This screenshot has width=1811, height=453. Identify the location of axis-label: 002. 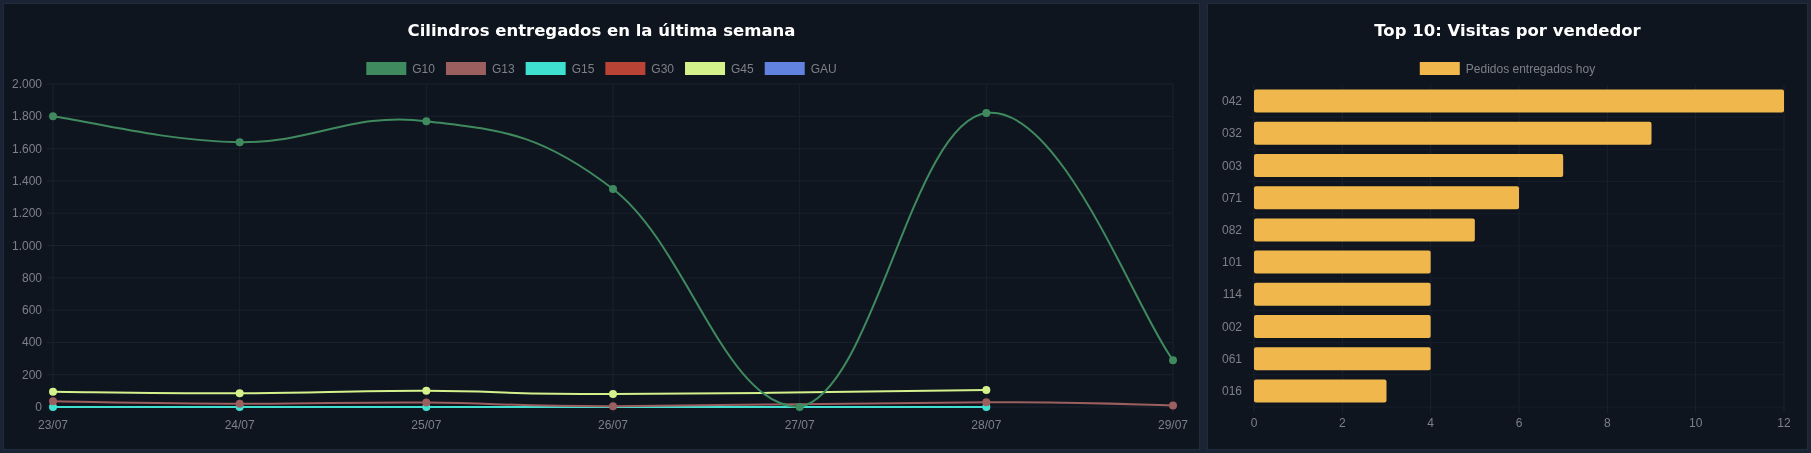
(1231, 326).